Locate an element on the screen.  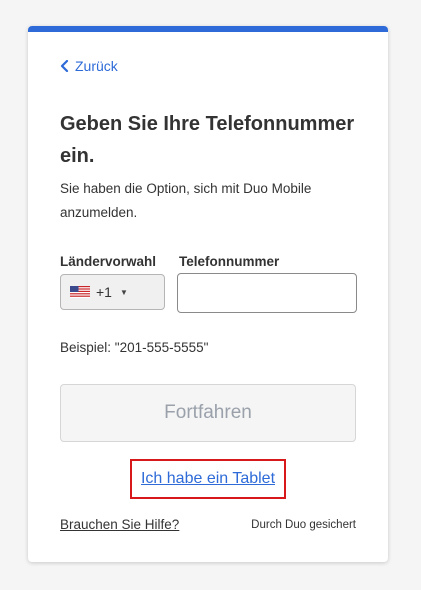
back-link-label: Zurück is located at coordinates (96, 66).